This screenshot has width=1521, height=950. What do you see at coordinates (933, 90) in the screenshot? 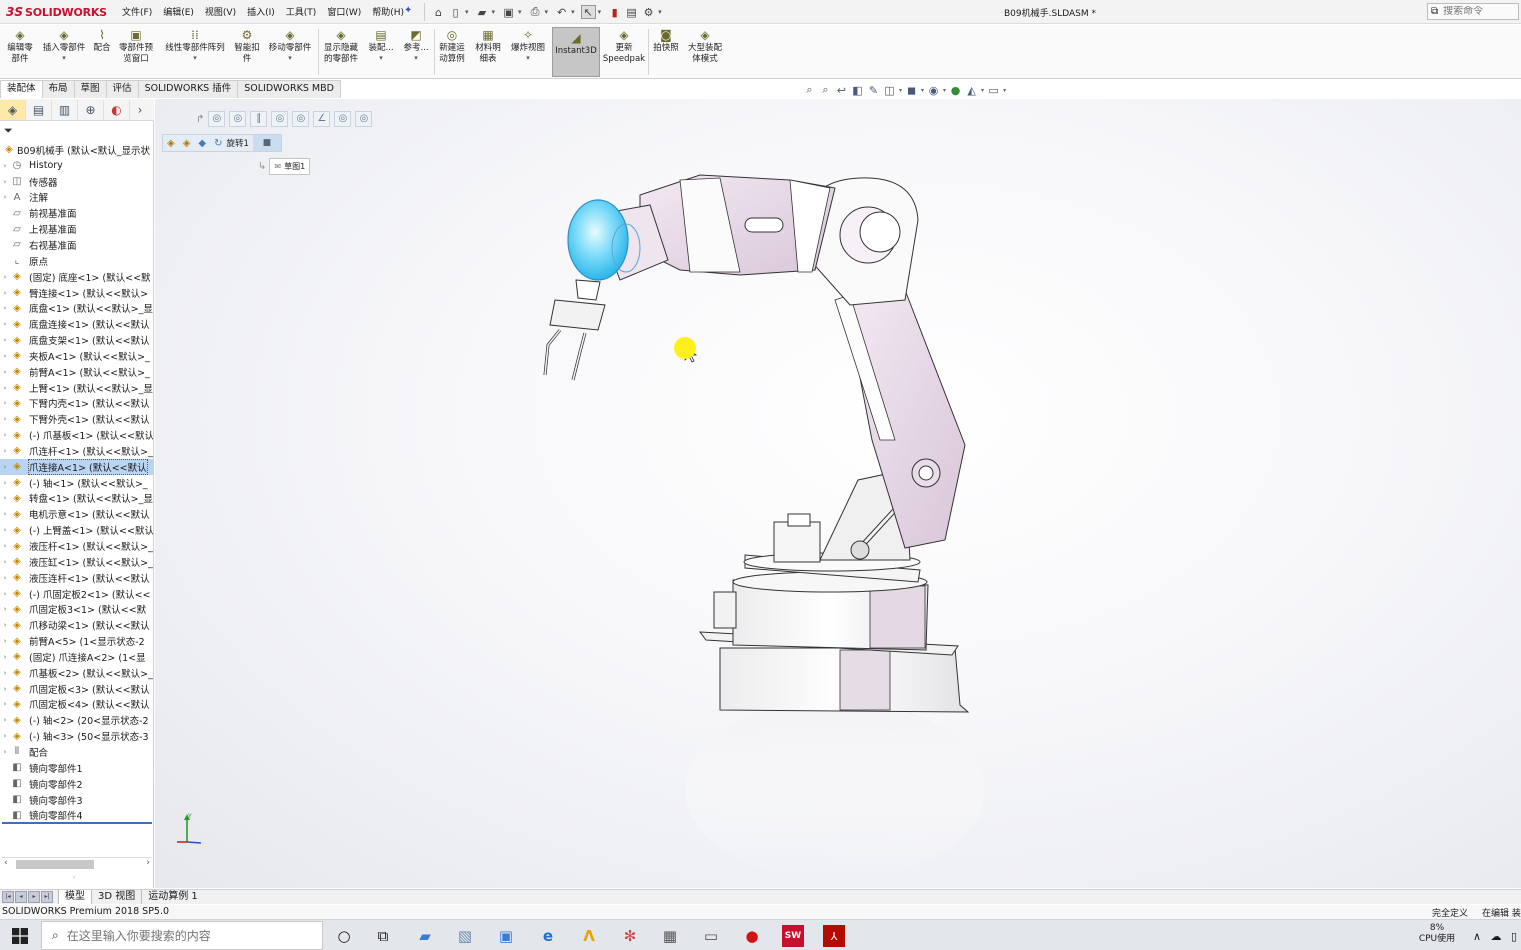
I see `hide-show-items-icon: ◉` at bounding box center [933, 90].